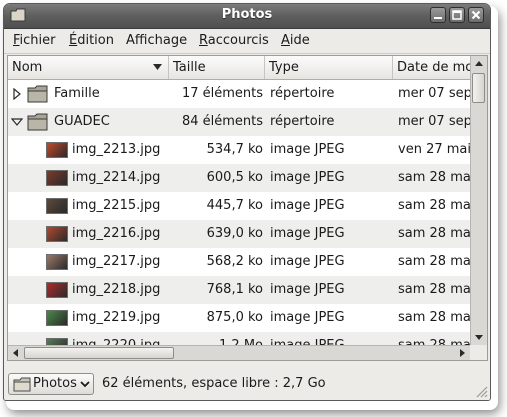 The width and height of the screenshot is (507, 417). I want to click on maximize-button, so click(457, 15).